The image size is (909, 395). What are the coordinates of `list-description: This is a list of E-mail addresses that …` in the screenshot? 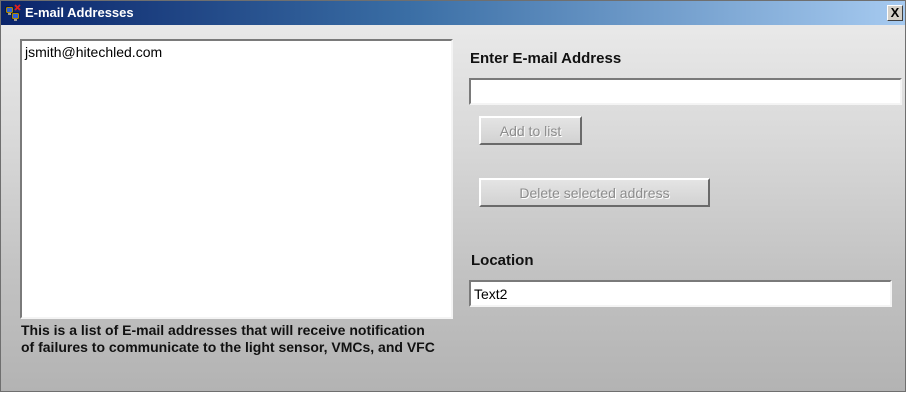 It's located at (228, 338).